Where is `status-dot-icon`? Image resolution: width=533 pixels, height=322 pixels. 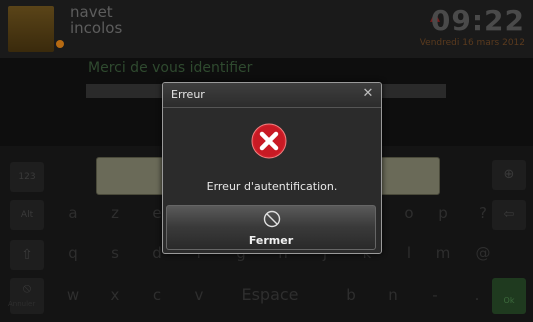 status-dot-icon is located at coordinates (60, 44).